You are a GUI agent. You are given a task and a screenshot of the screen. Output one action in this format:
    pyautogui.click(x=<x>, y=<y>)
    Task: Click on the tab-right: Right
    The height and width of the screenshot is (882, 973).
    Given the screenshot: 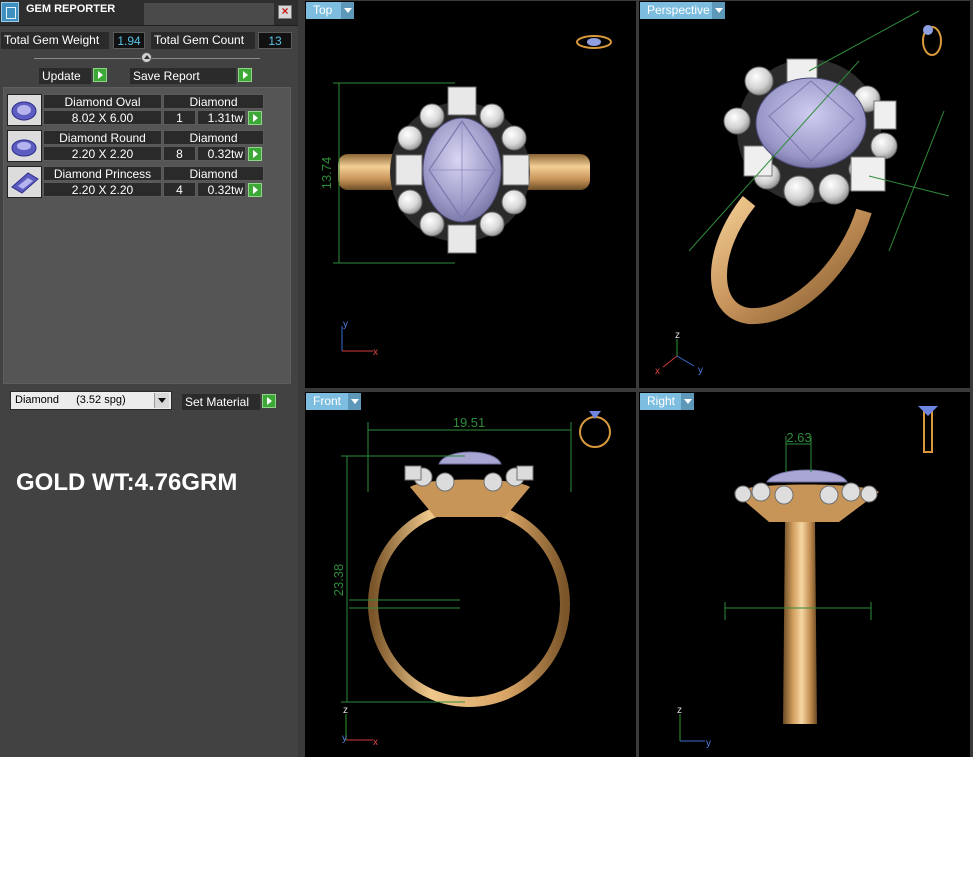 What is the action you would take?
    pyautogui.click(x=661, y=401)
    